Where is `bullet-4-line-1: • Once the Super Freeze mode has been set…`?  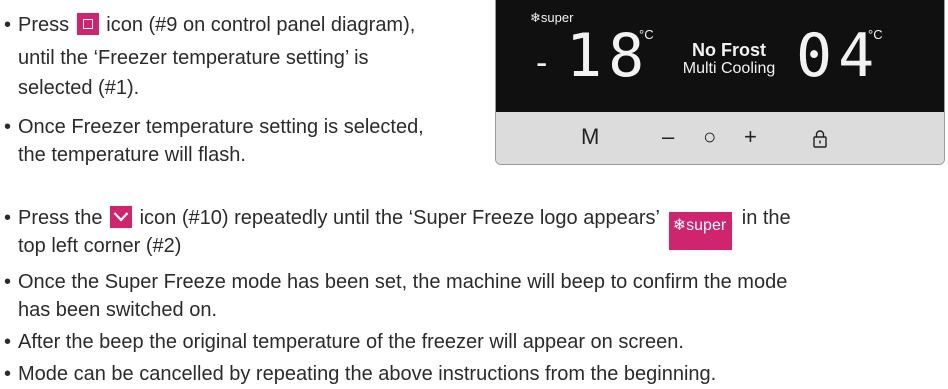 bullet-4-line-1: • Once the Super Freeze mode has been set… is located at coordinates (395, 282).